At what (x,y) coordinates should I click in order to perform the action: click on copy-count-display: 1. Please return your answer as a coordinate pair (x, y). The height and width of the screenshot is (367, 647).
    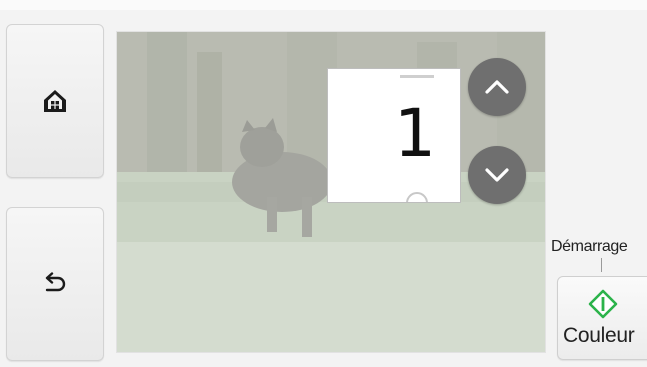
    Looking at the image, I should click on (394, 135).